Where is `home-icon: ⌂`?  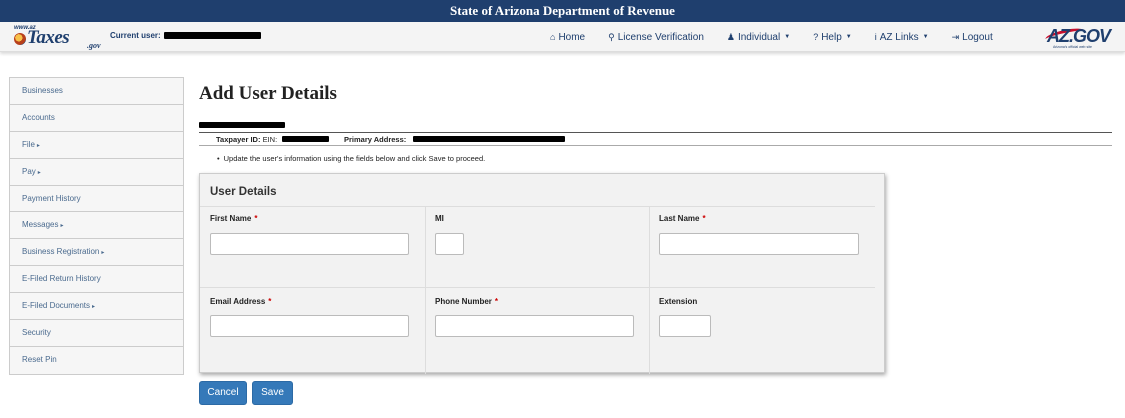
home-icon: ⌂ is located at coordinates (553, 37).